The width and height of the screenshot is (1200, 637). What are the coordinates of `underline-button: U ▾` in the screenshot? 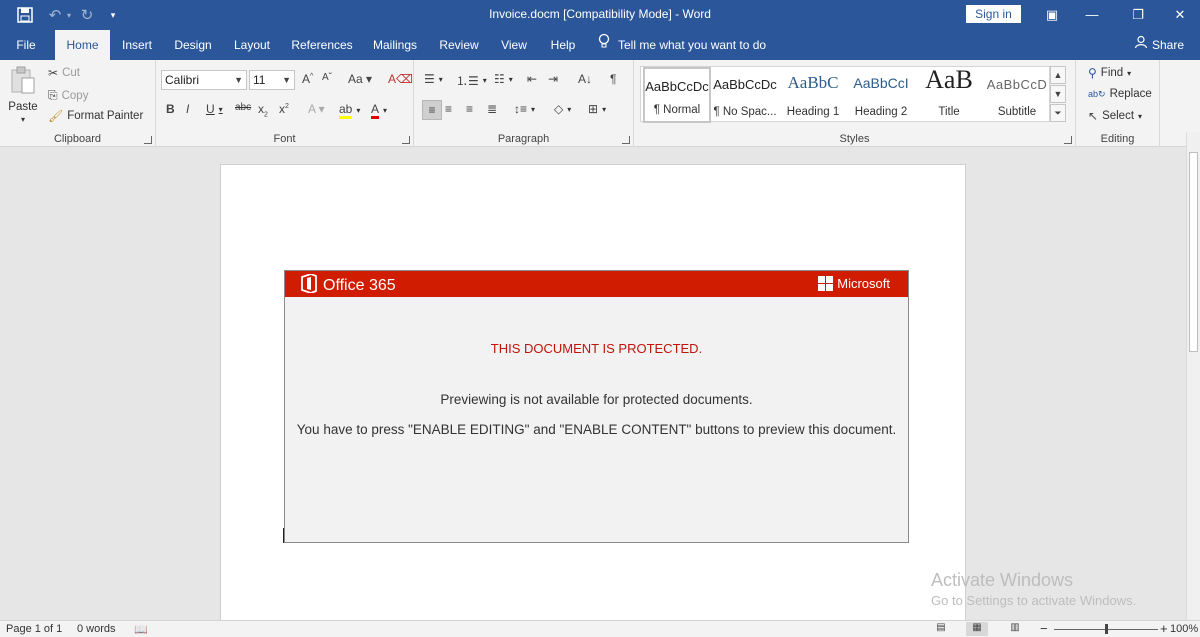 It's located at (214, 109).